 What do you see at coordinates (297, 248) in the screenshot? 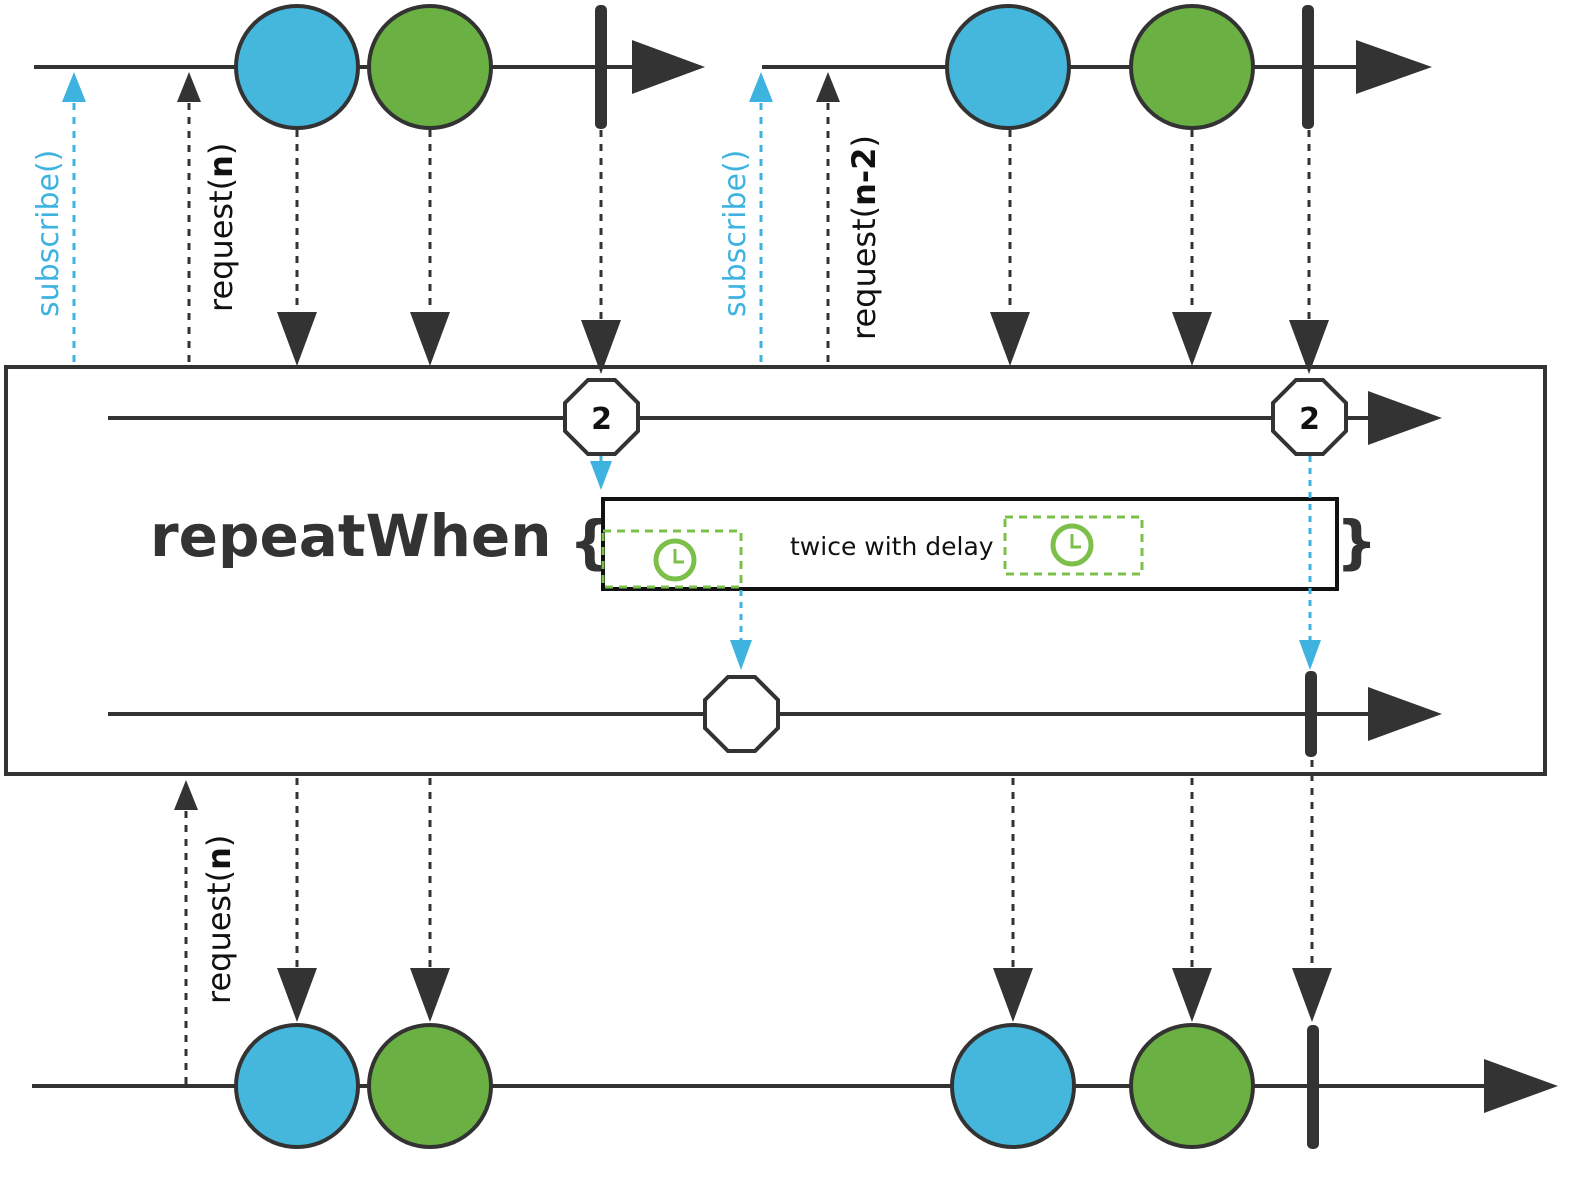
I see `source-1-item-blue-down-arrow` at bounding box center [297, 248].